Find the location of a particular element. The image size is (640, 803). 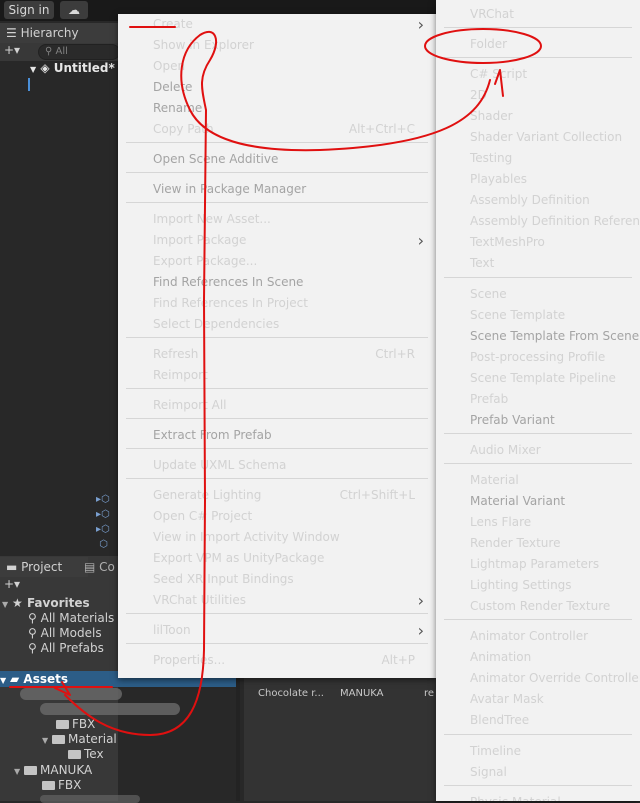

create-item-material: Material is located at coordinates (538, 480).